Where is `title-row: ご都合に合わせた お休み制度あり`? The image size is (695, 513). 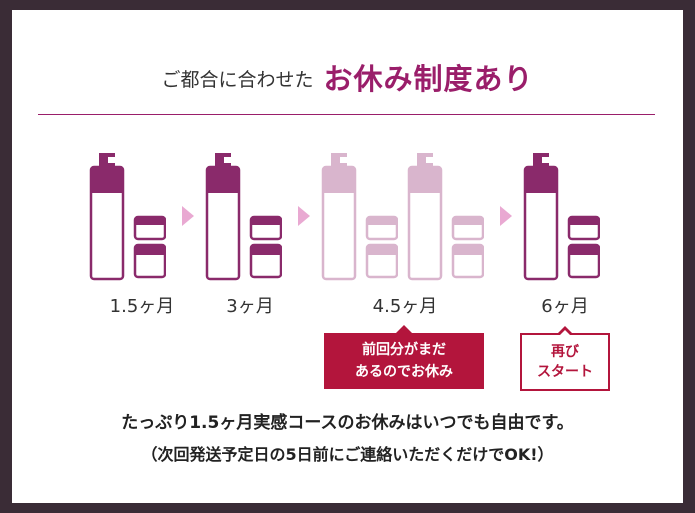 title-row: ご都合に合わせた お休み制度あり is located at coordinates (347, 77).